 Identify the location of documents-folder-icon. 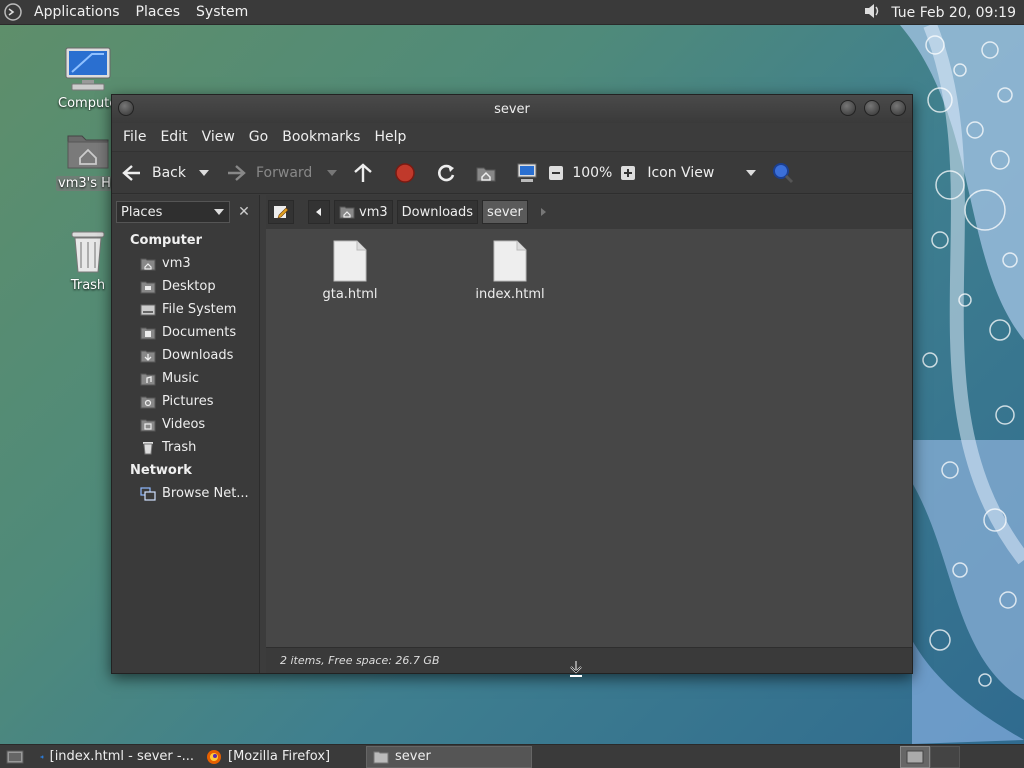
(148, 333).